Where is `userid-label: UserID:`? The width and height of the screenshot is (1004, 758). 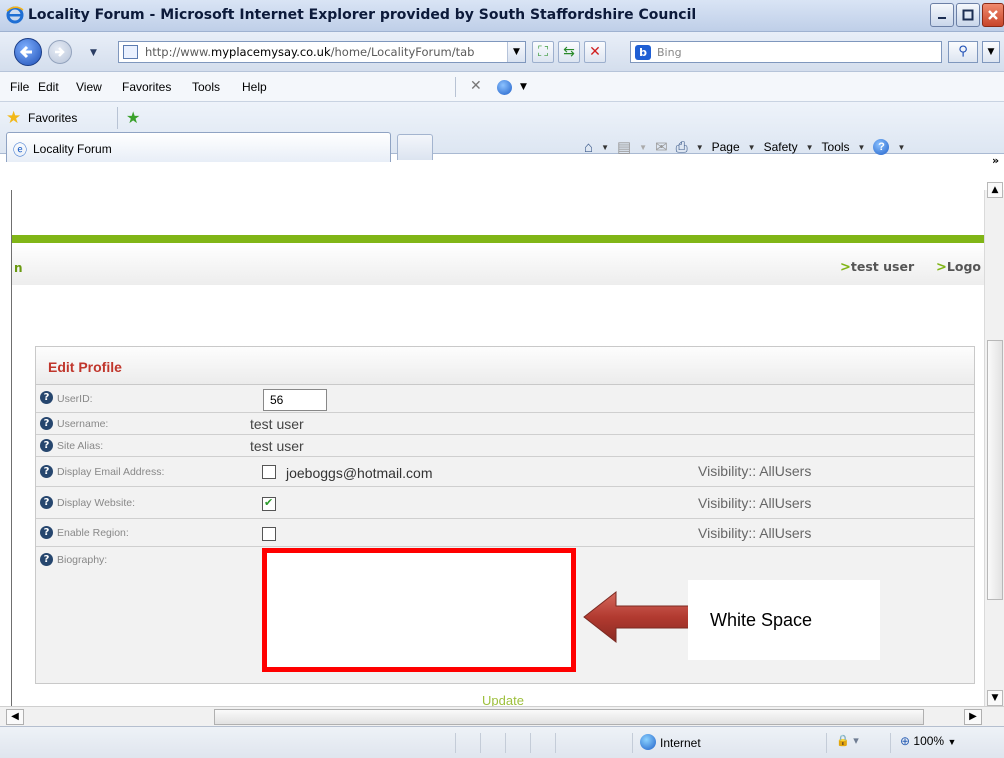 userid-label: UserID: is located at coordinates (75, 399).